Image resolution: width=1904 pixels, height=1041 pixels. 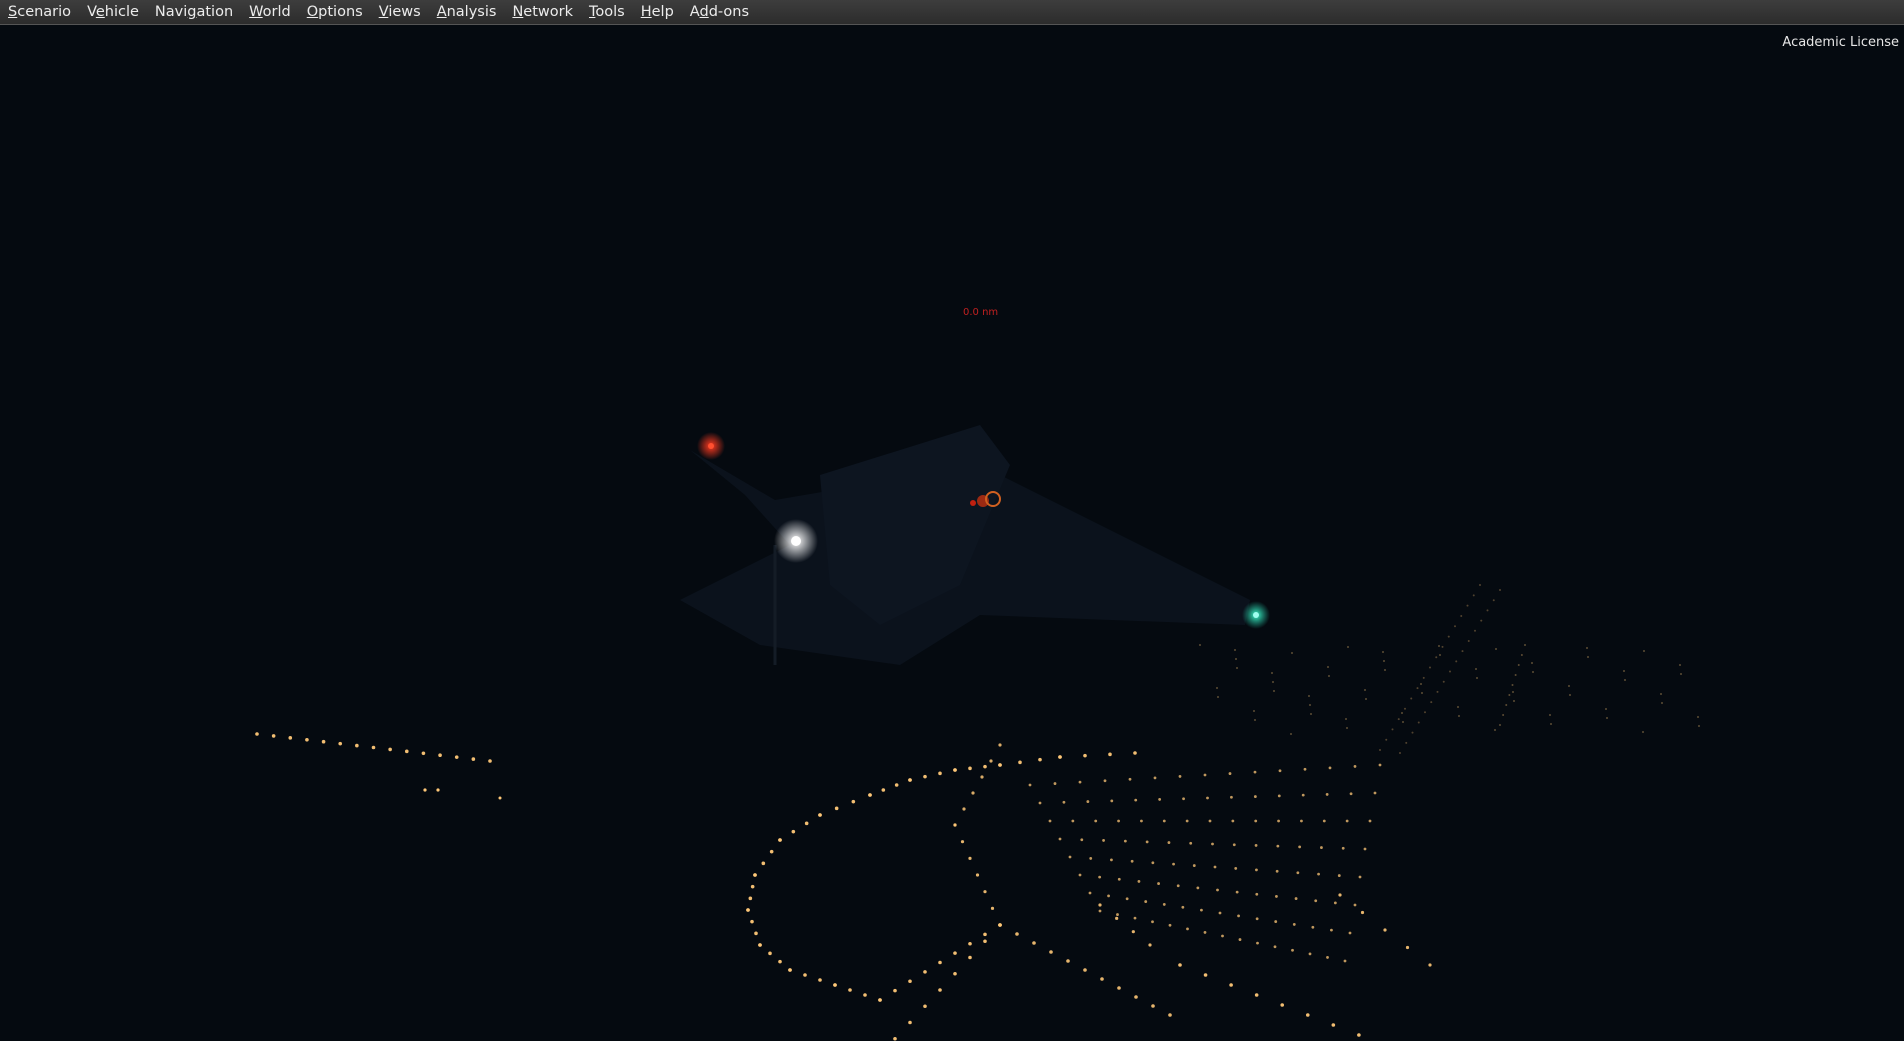 What do you see at coordinates (609, 12) in the screenshot?
I see `menu-tools: Tools` at bounding box center [609, 12].